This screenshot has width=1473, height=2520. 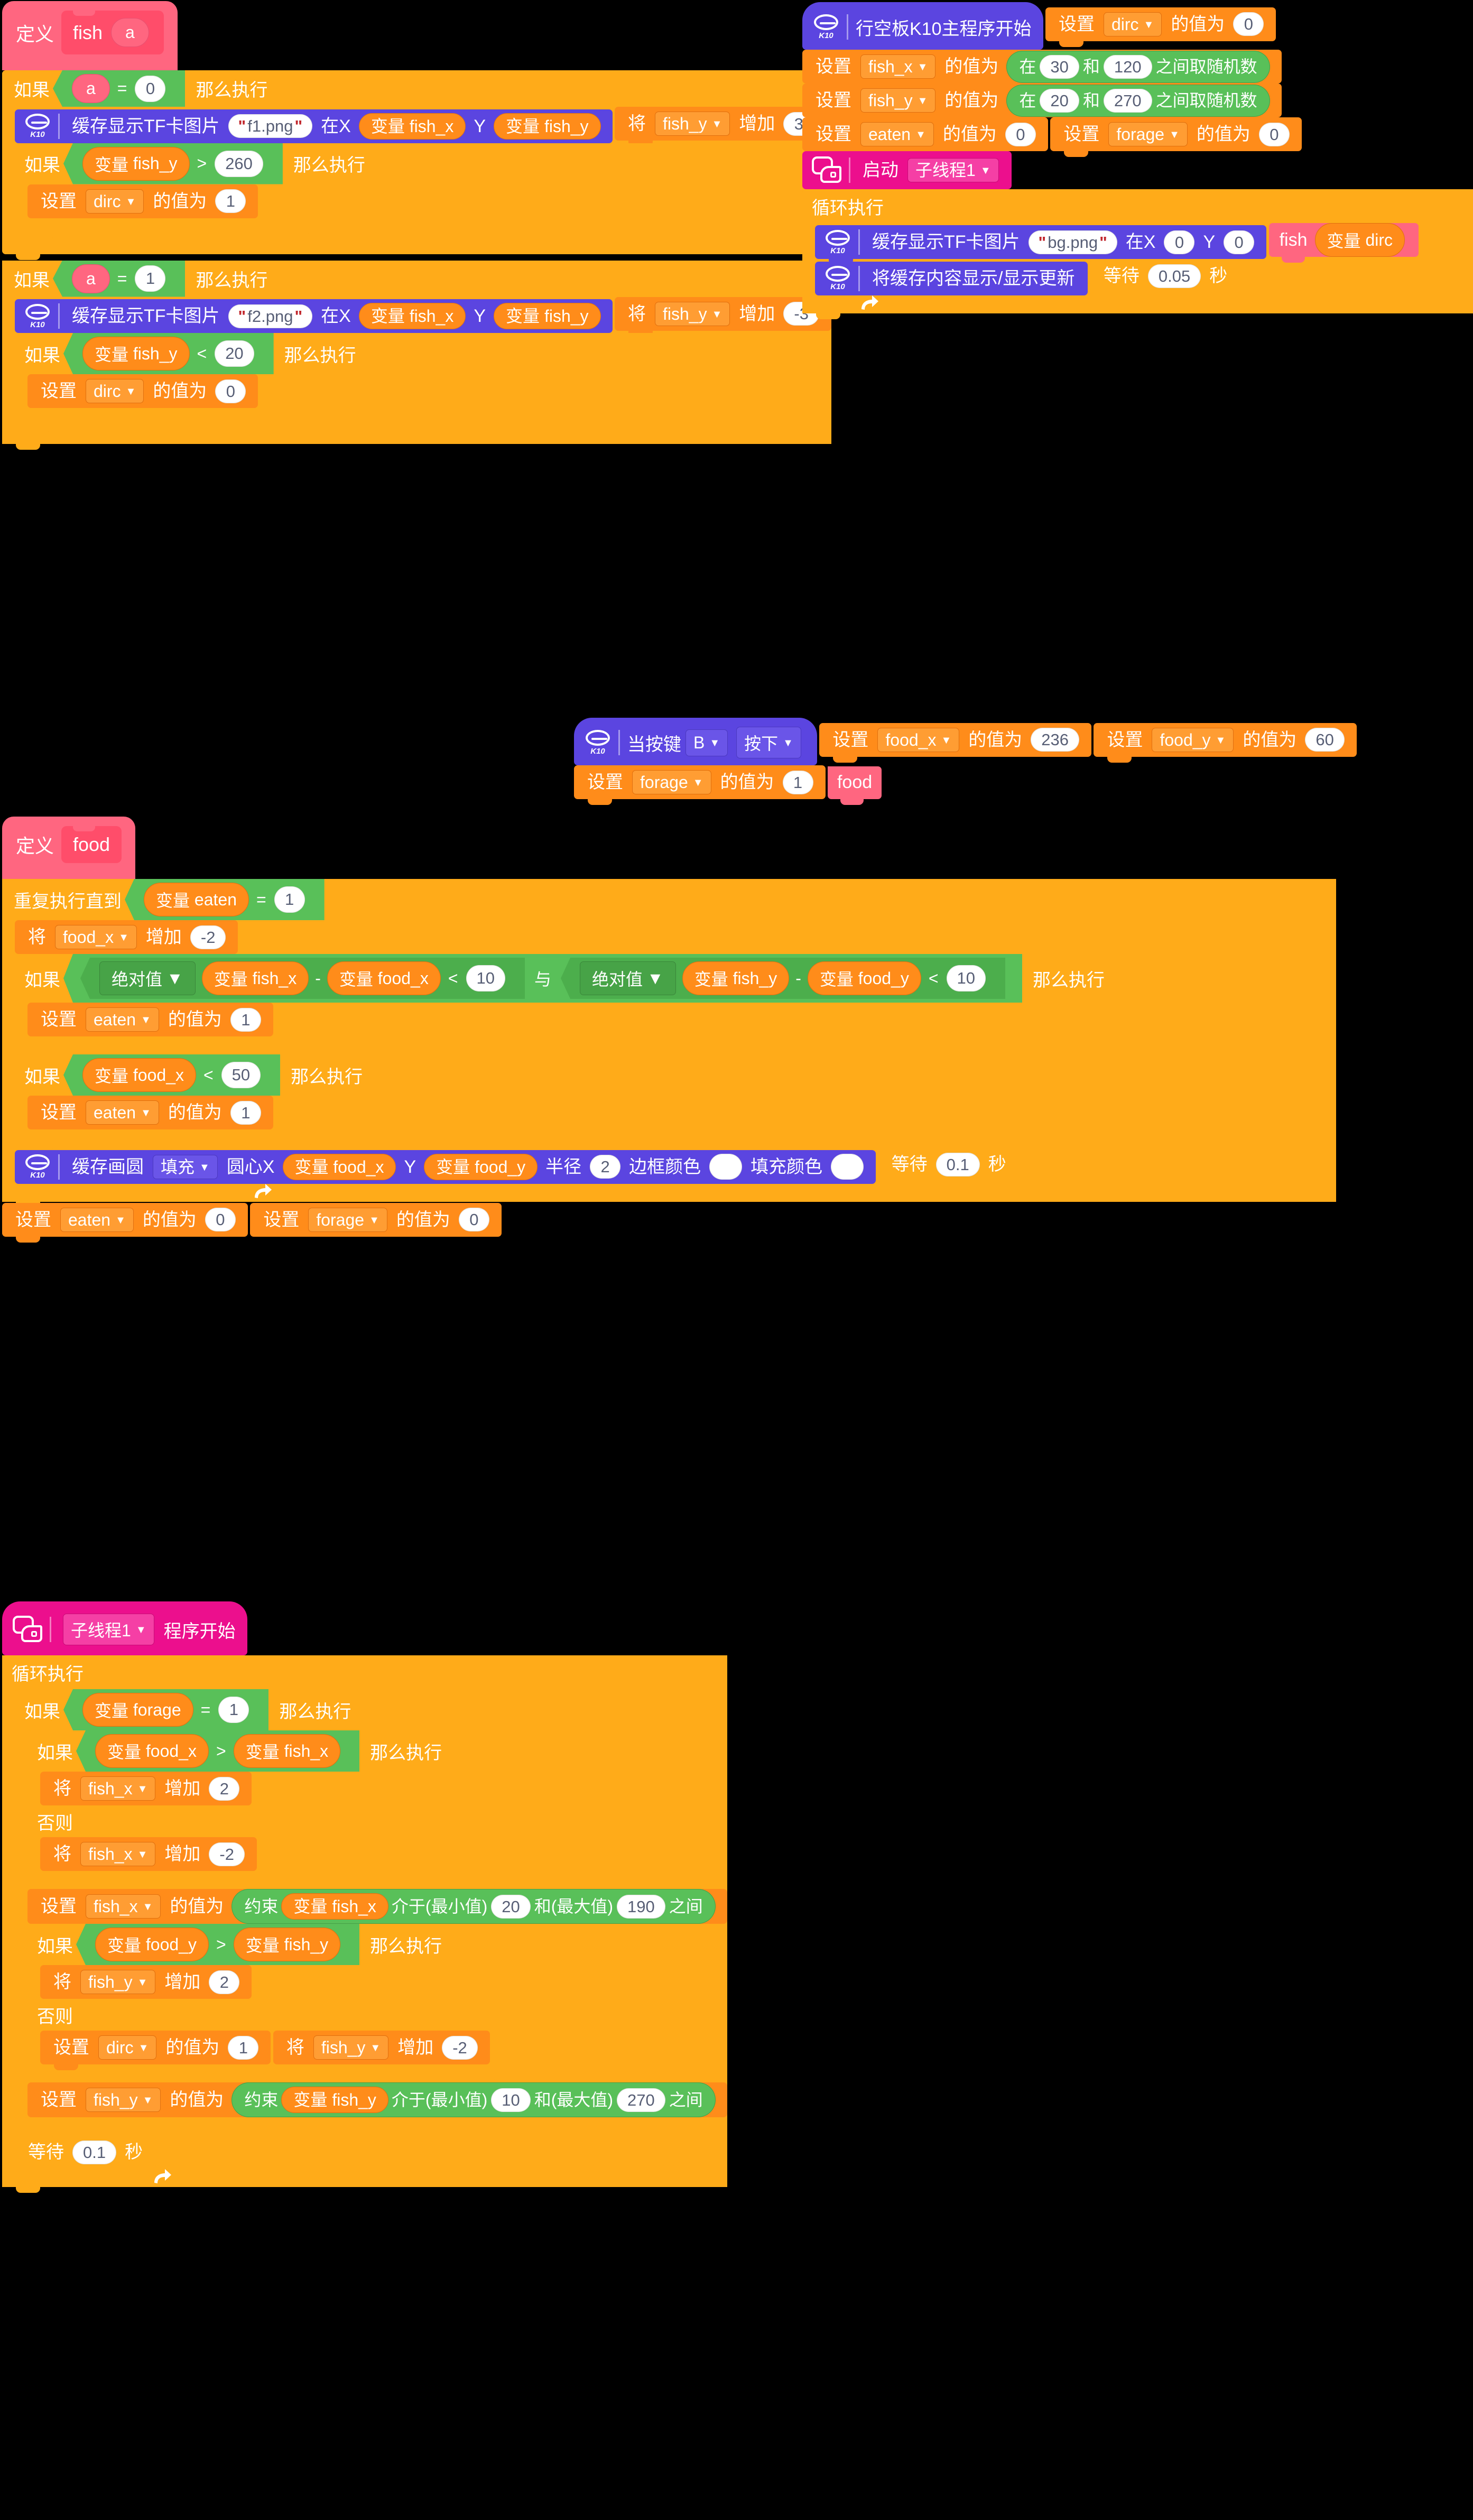 What do you see at coordinates (230, 391) in the screenshot?
I see `set-value-field-2: 0` at bounding box center [230, 391].